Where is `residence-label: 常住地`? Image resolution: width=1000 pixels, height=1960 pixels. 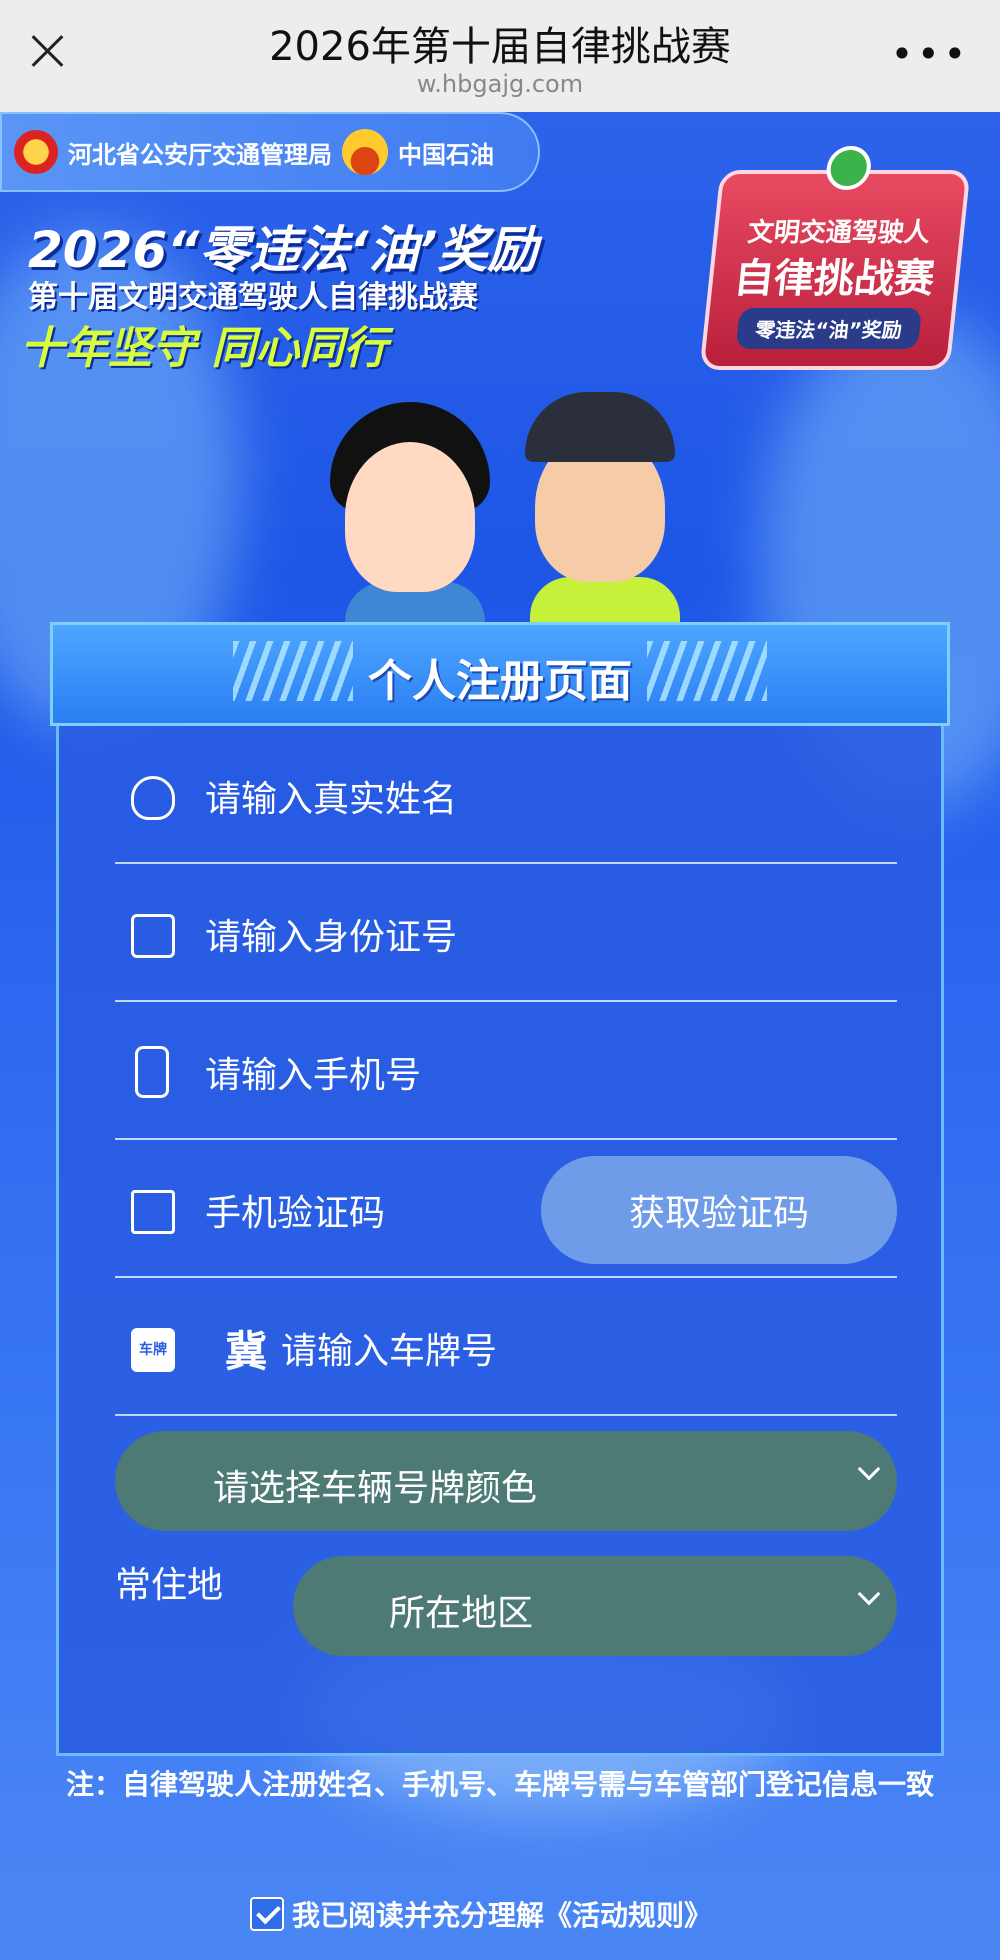
residence-label: 常住地 is located at coordinates (169, 1585).